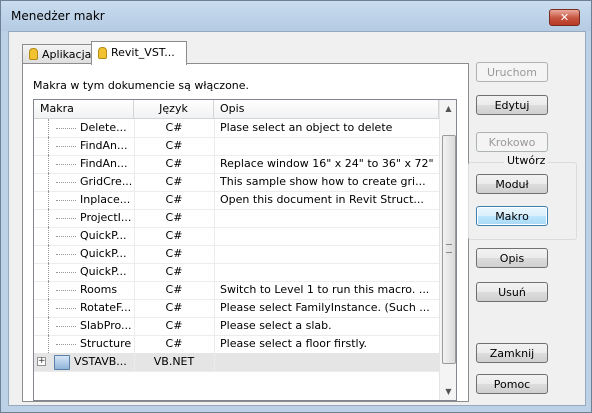  What do you see at coordinates (141, 85) in the screenshot?
I see `macro-status-text: Makra w tym dokumencie są włączone.` at bounding box center [141, 85].